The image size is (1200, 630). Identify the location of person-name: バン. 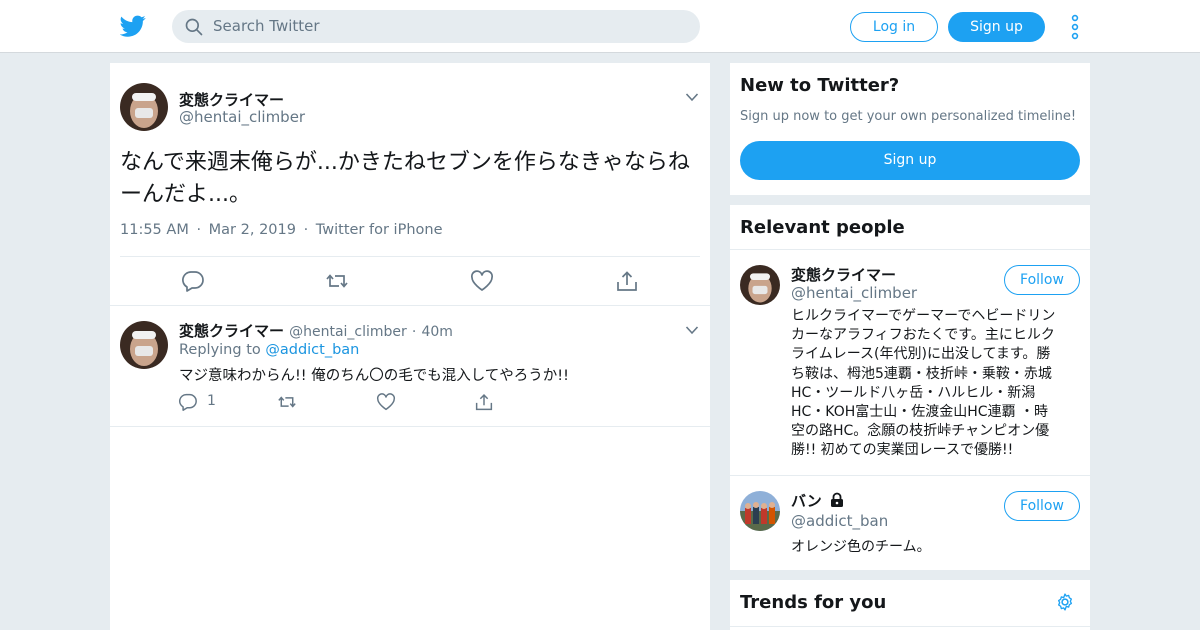
(806, 501).